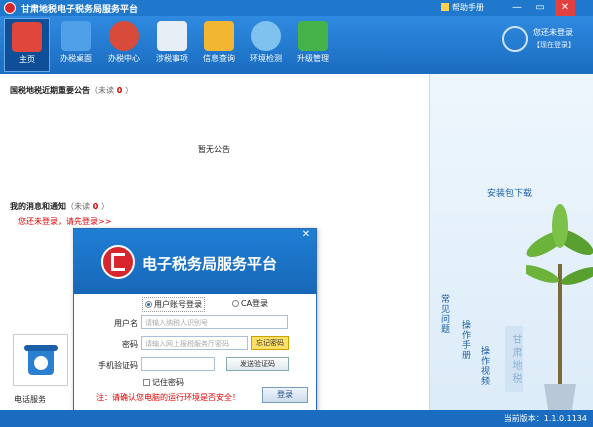 The width and height of the screenshot is (593, 427). I want to click on login-prompt-link: 您还未登录，请先登录>>, so click(64, 221).